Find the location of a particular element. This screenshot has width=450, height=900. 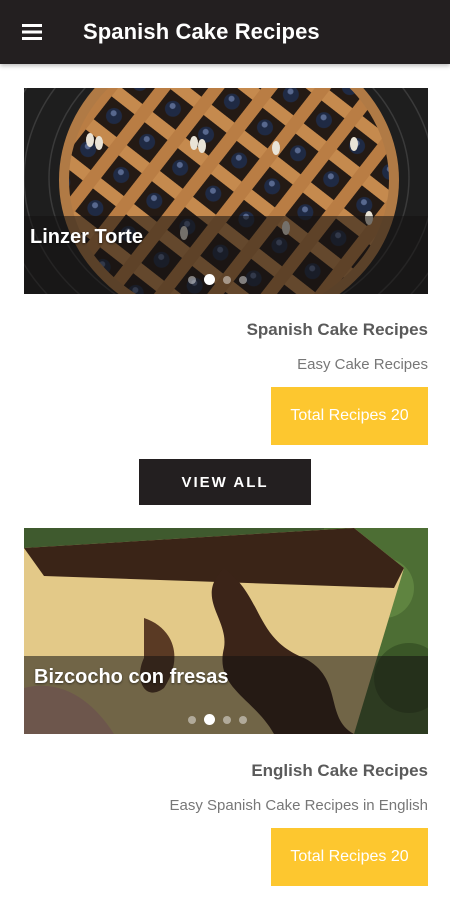

slide-caption-text: Linzer Torte is located at coordinates (86, 237).